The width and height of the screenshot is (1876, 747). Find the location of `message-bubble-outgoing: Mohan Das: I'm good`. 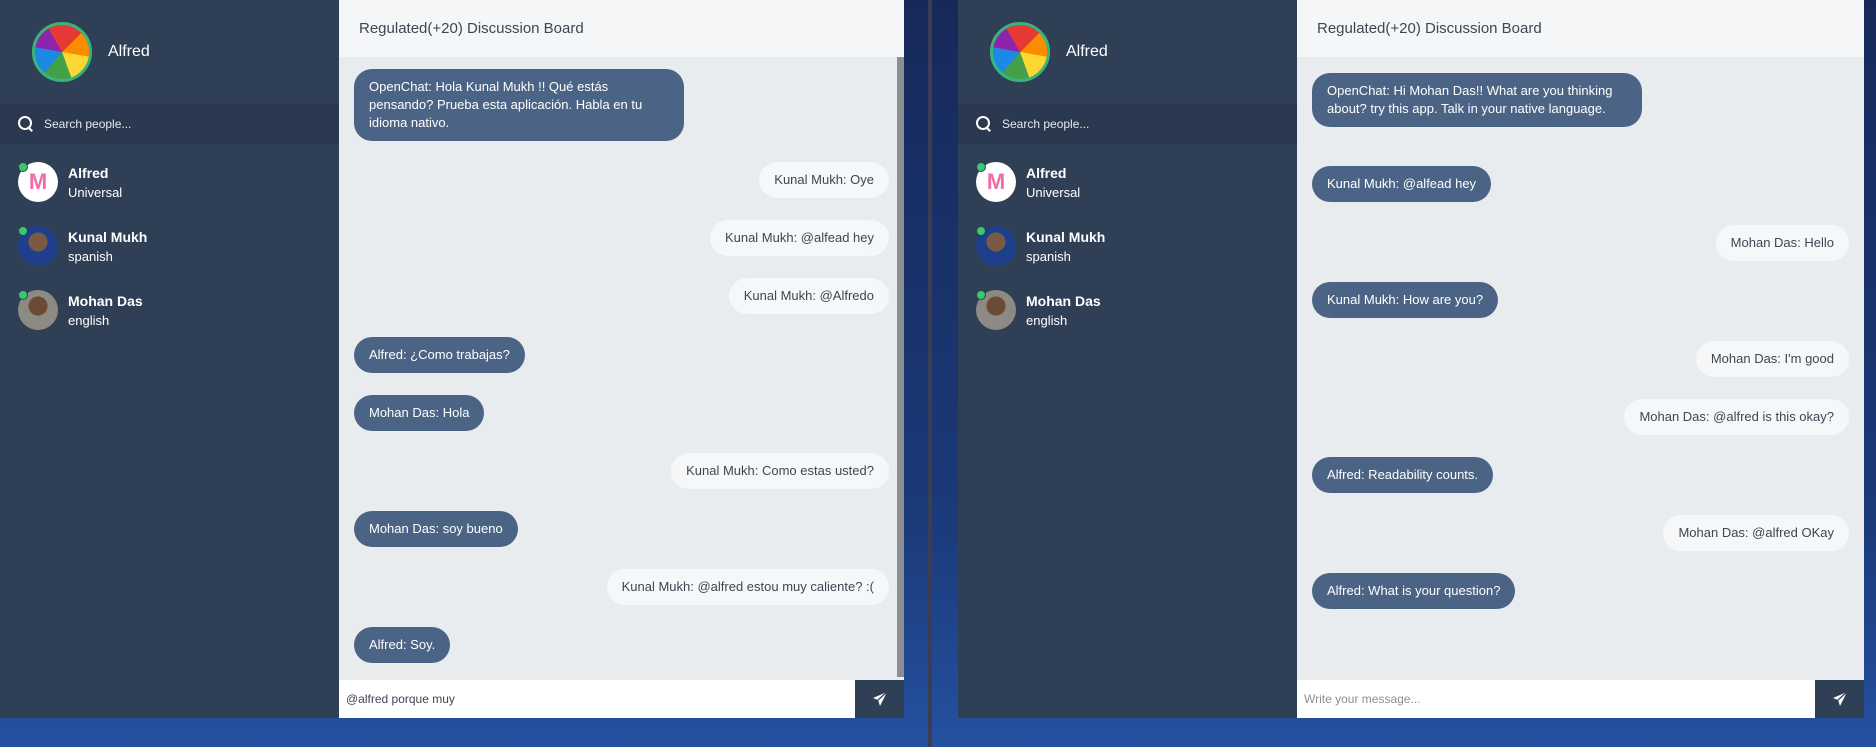

message-bubble-outgoing: Mohan Das: I'm good is located at coordinates (1772, 359).